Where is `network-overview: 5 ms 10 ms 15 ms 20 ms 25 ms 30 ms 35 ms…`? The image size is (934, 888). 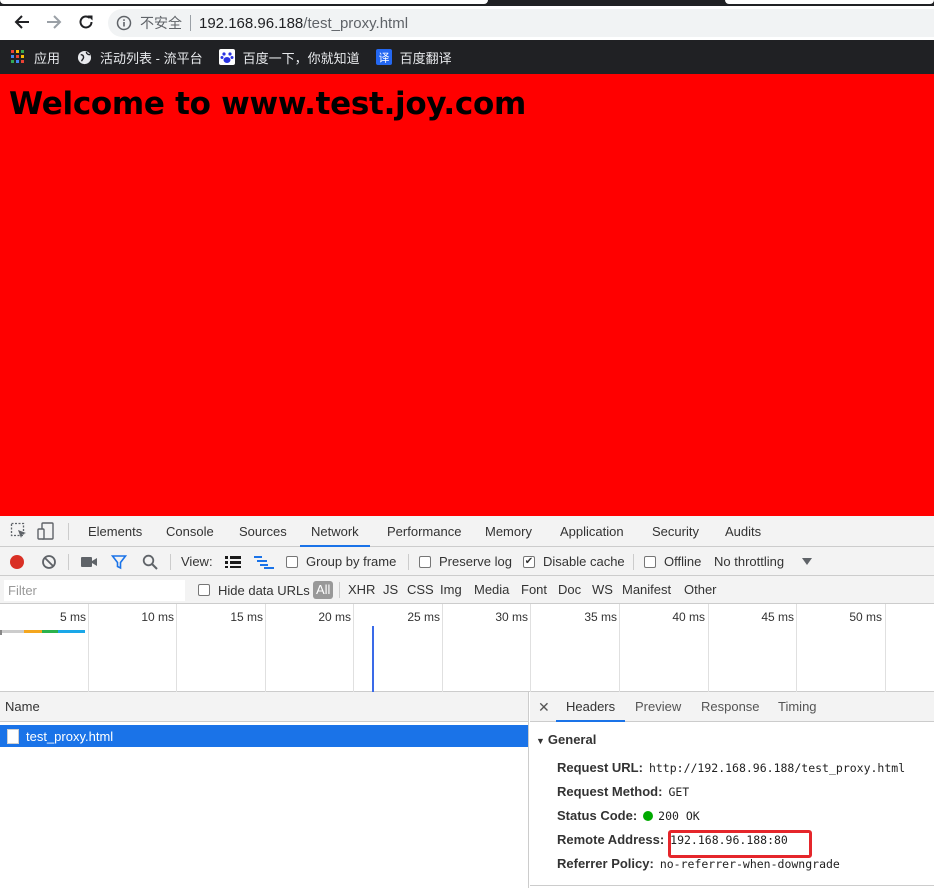 network-overview: 5 ms 10 ms 15 ms 20 ms 25 ms 30 ms 35 ms… is located at coordinates (467, 648).